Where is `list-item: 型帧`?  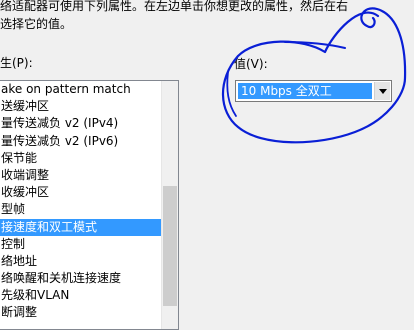
list-item: 型帧 is located at coordinates (80, 209).